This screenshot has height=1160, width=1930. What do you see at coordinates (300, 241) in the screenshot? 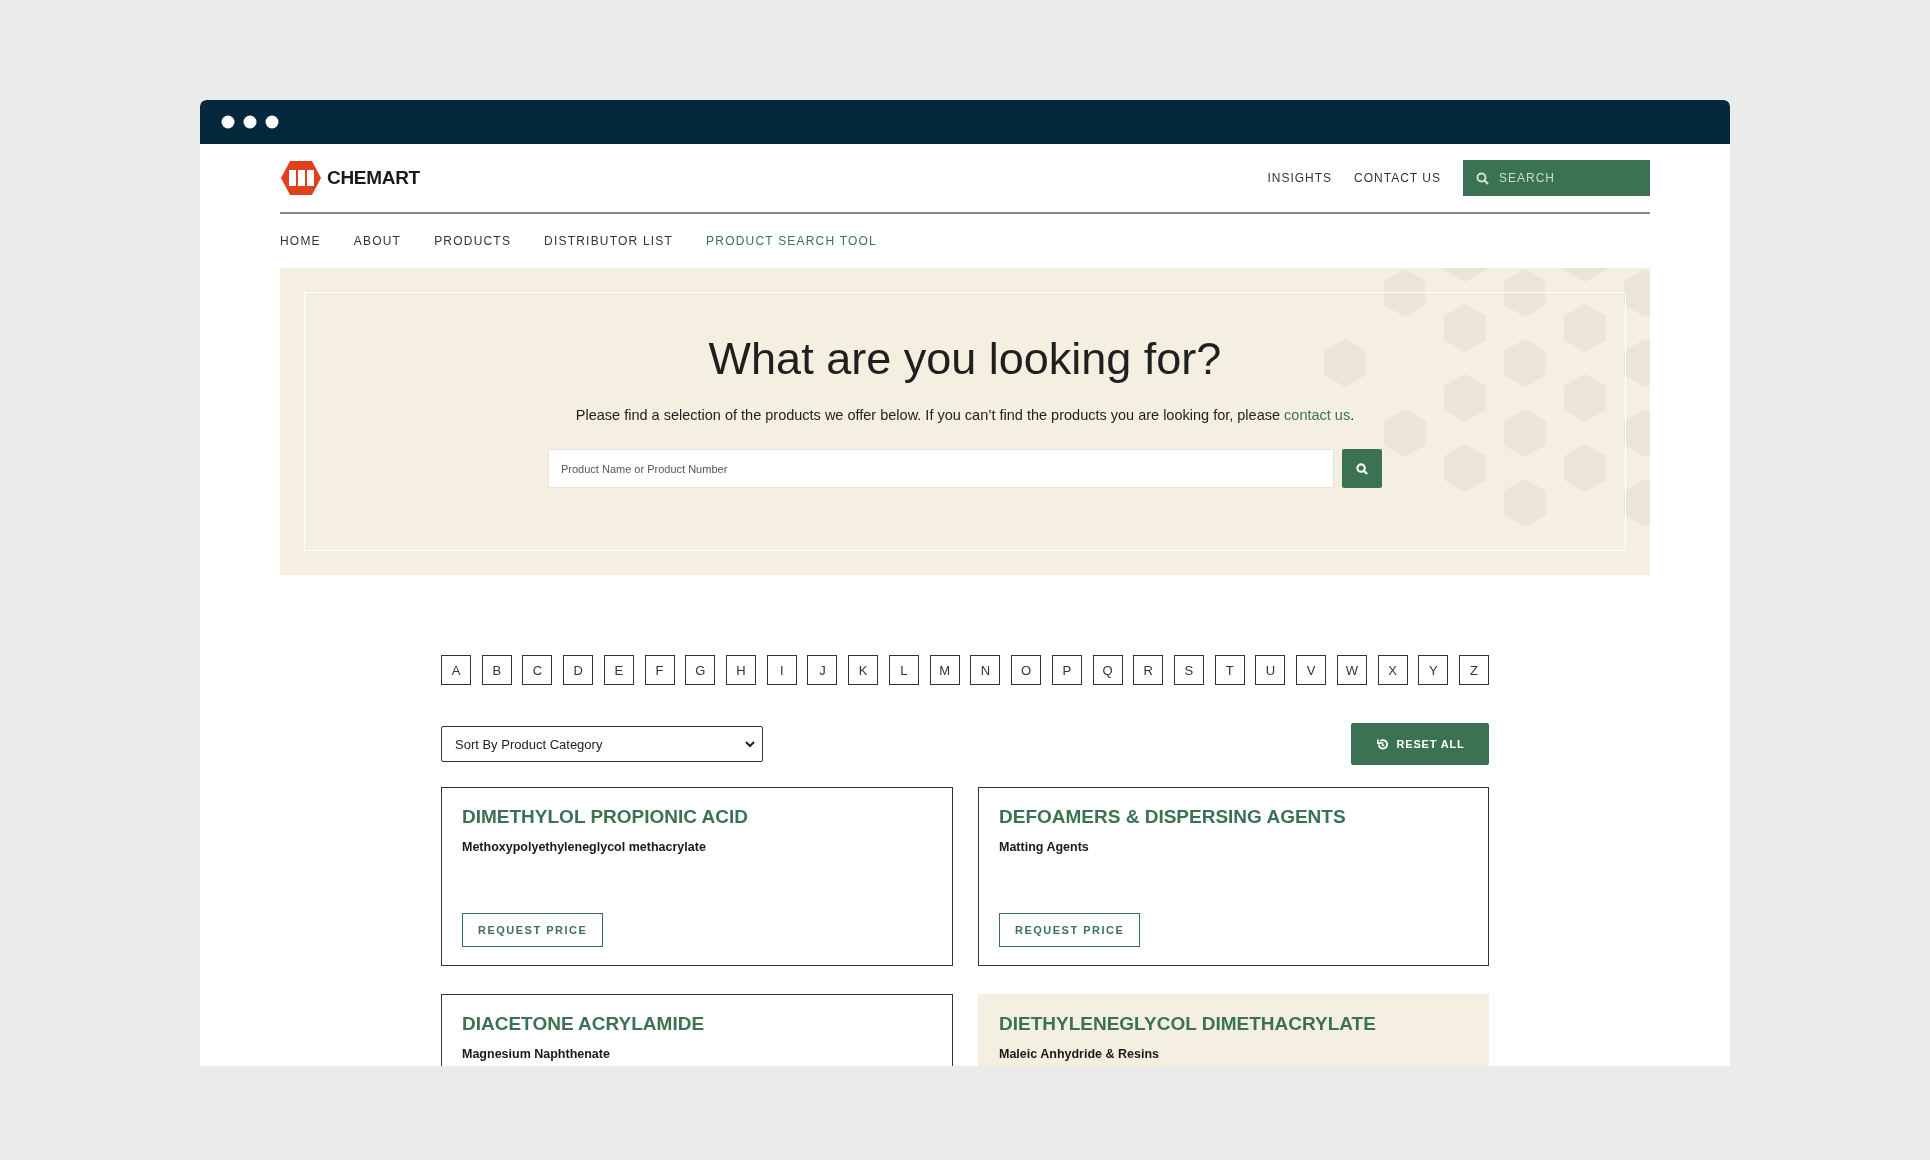
I see `nav-link: HOME` at bounding box center [300, 241].